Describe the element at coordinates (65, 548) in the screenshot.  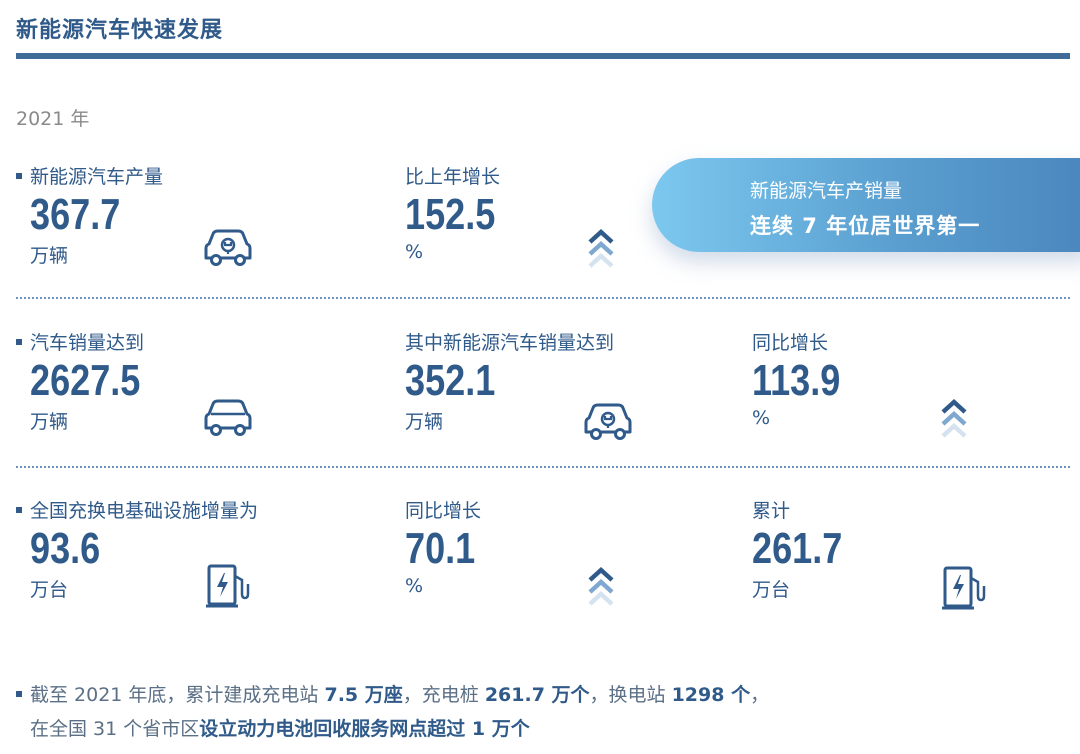
I see `stat-value: 93.6` at that location.